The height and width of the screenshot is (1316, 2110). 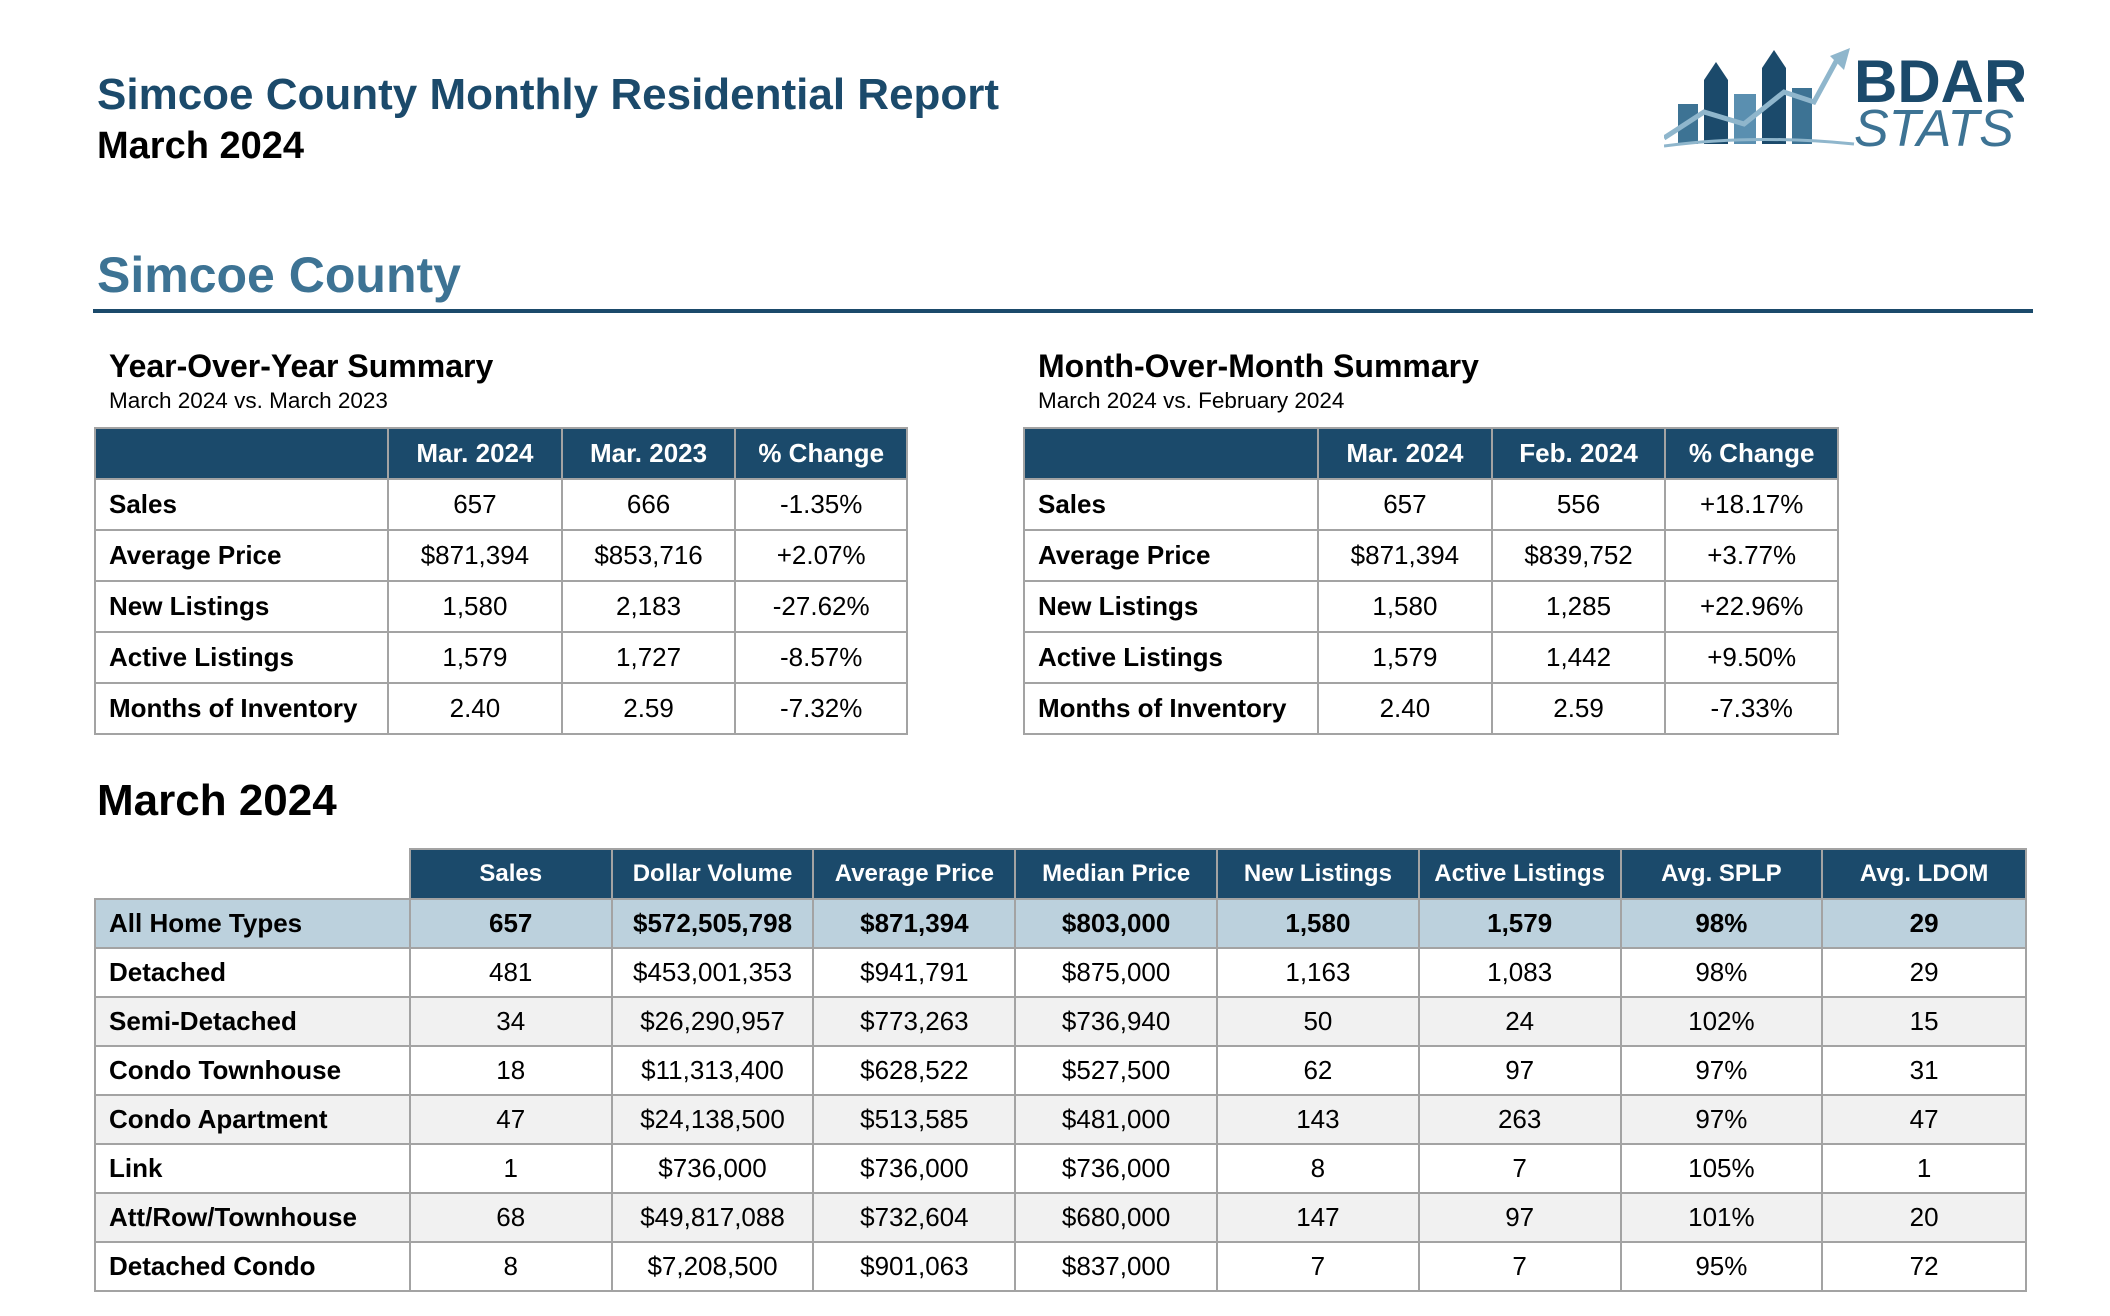 What do you see at coordinates (712, 874) in the screenshot?
I see `detail-col-header: Dollar Volume` at bounding box center [712, 874].